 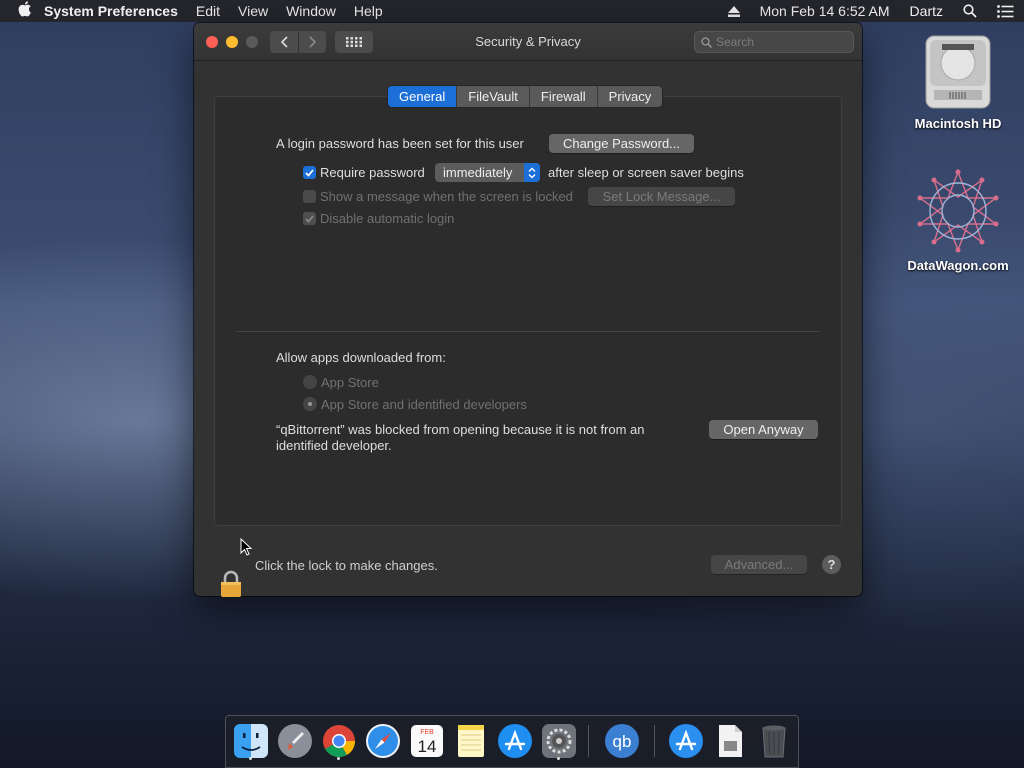 I want to click on qbittorrent-icon: qb, so click(x=622, y=741).